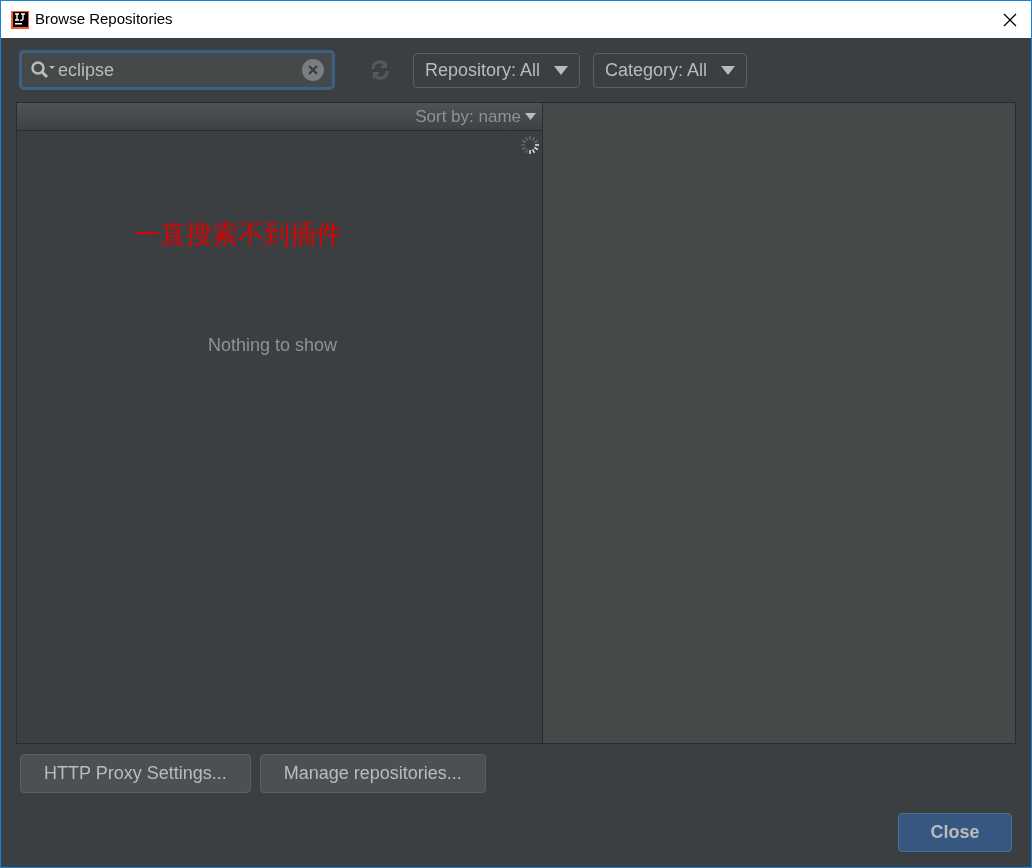  I want to click on sort-header: Sort by: name, so click(279, 117).